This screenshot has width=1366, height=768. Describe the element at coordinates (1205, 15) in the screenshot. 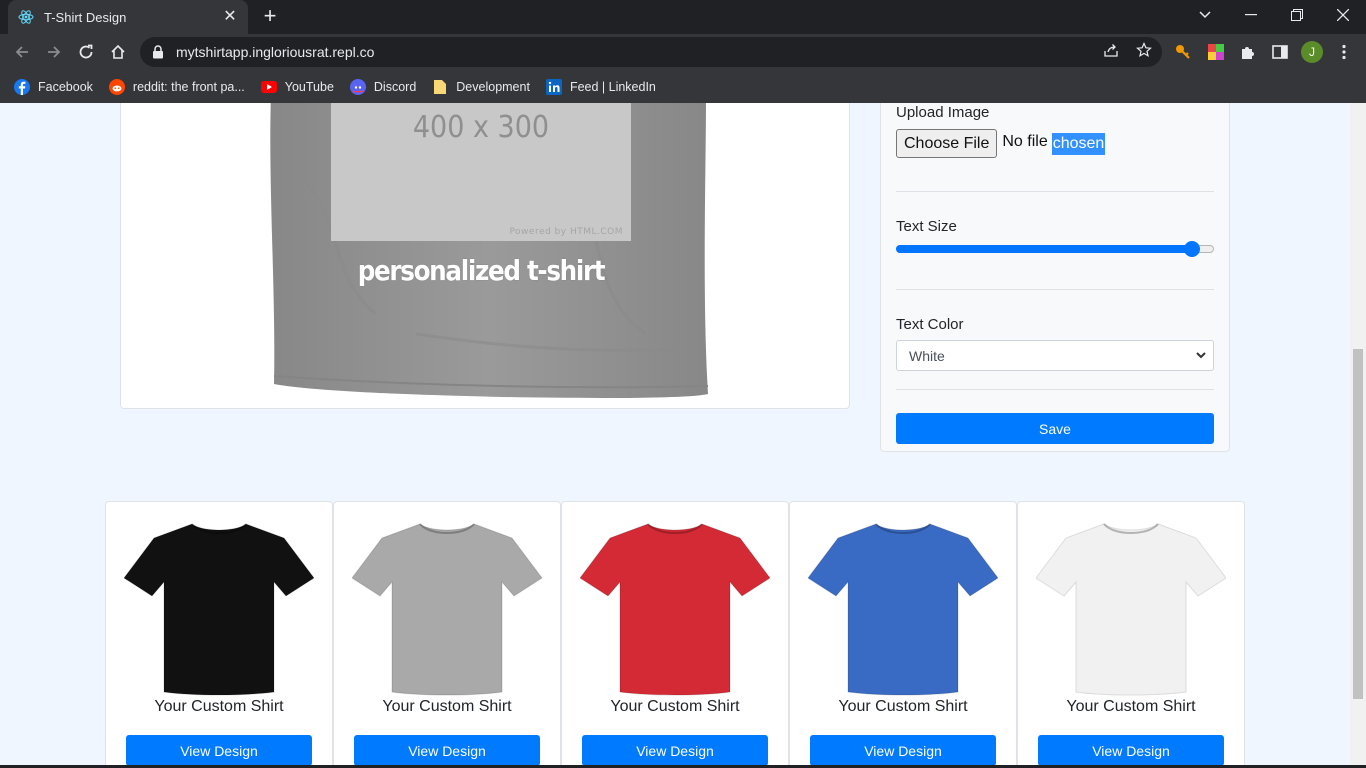

I see `tab-search-icon` at that location.